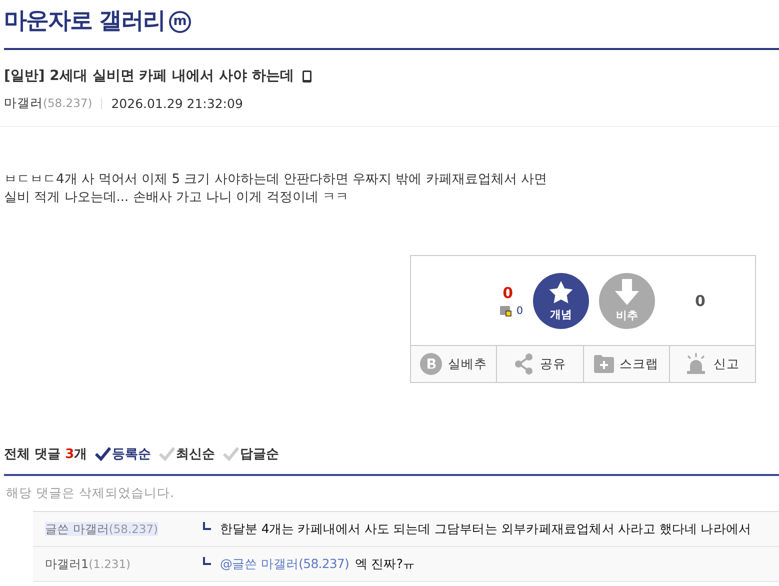 The width and height of the screenshot is (779, 586). Describe the element at coordinates (561, 292) in the screenshot. I see `star-icon` at that location.